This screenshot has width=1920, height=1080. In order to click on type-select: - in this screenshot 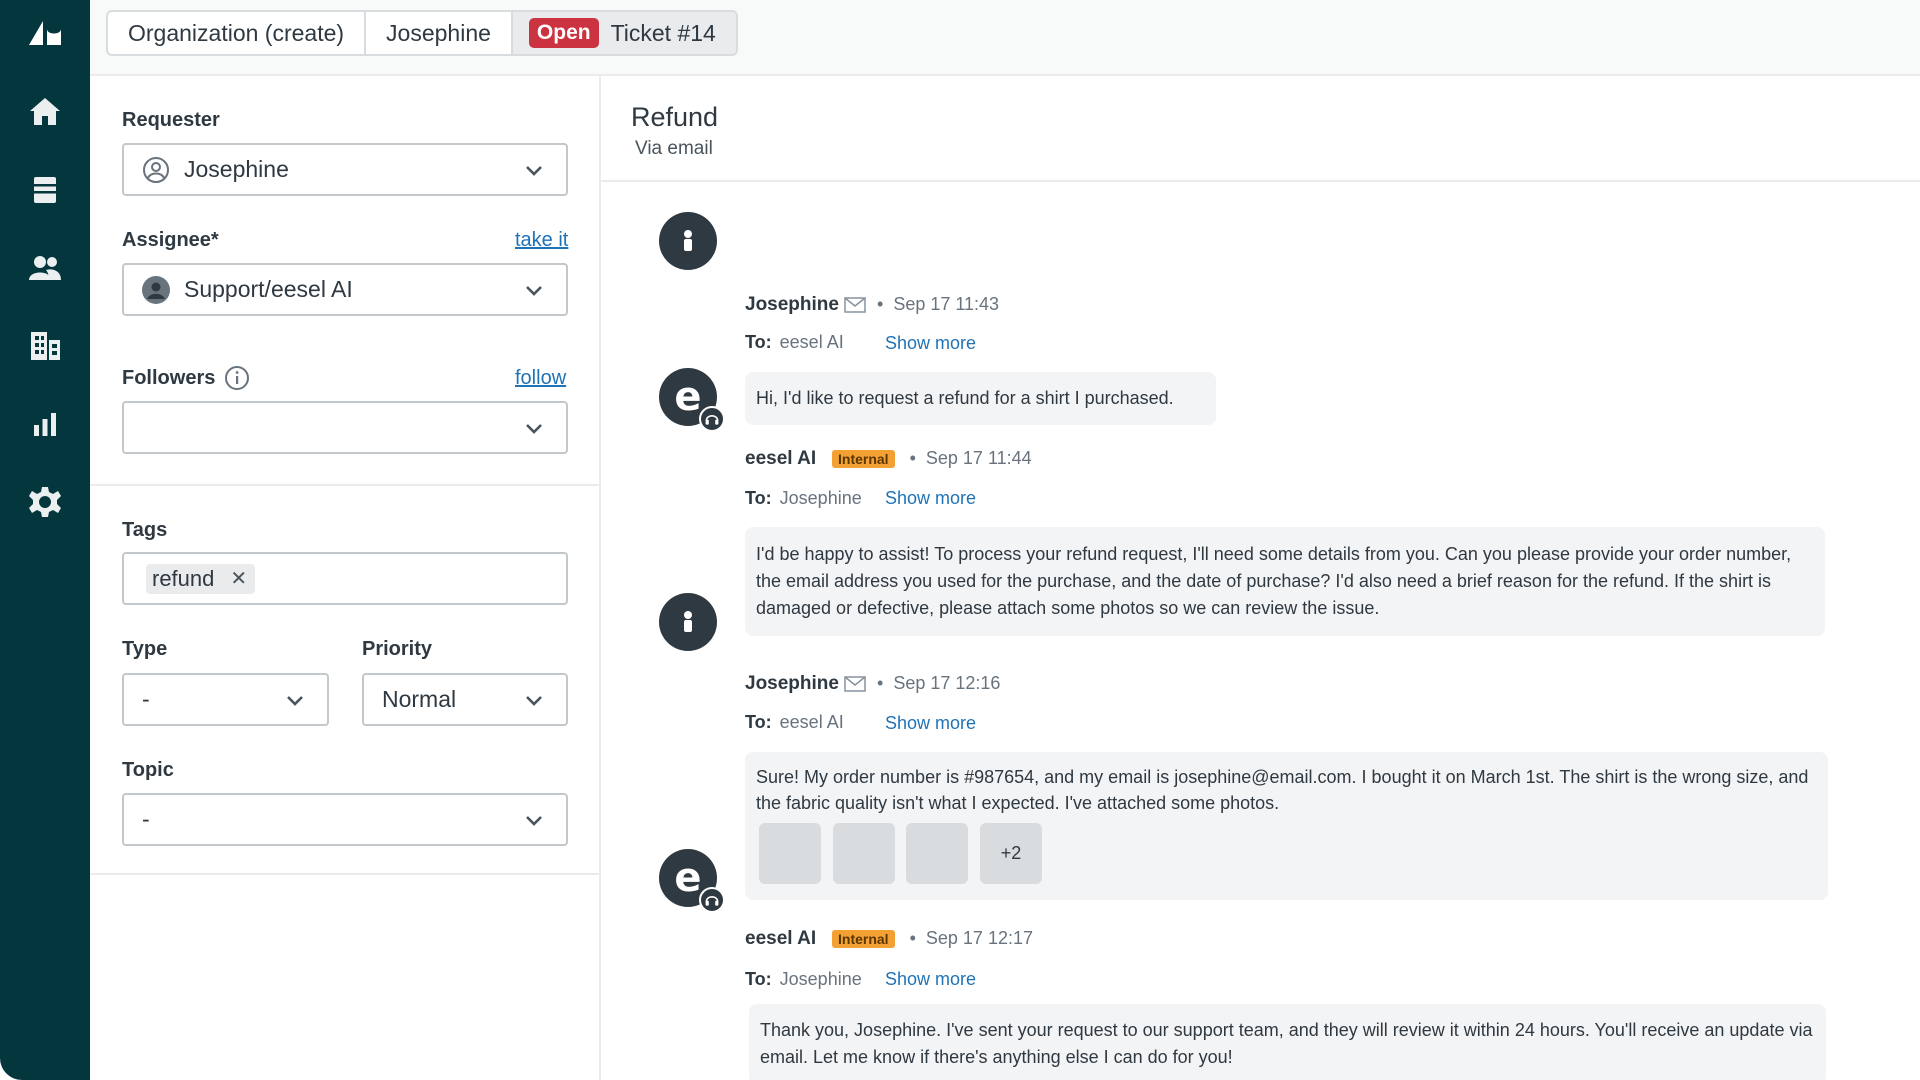, I will do `click(225, 699)`.